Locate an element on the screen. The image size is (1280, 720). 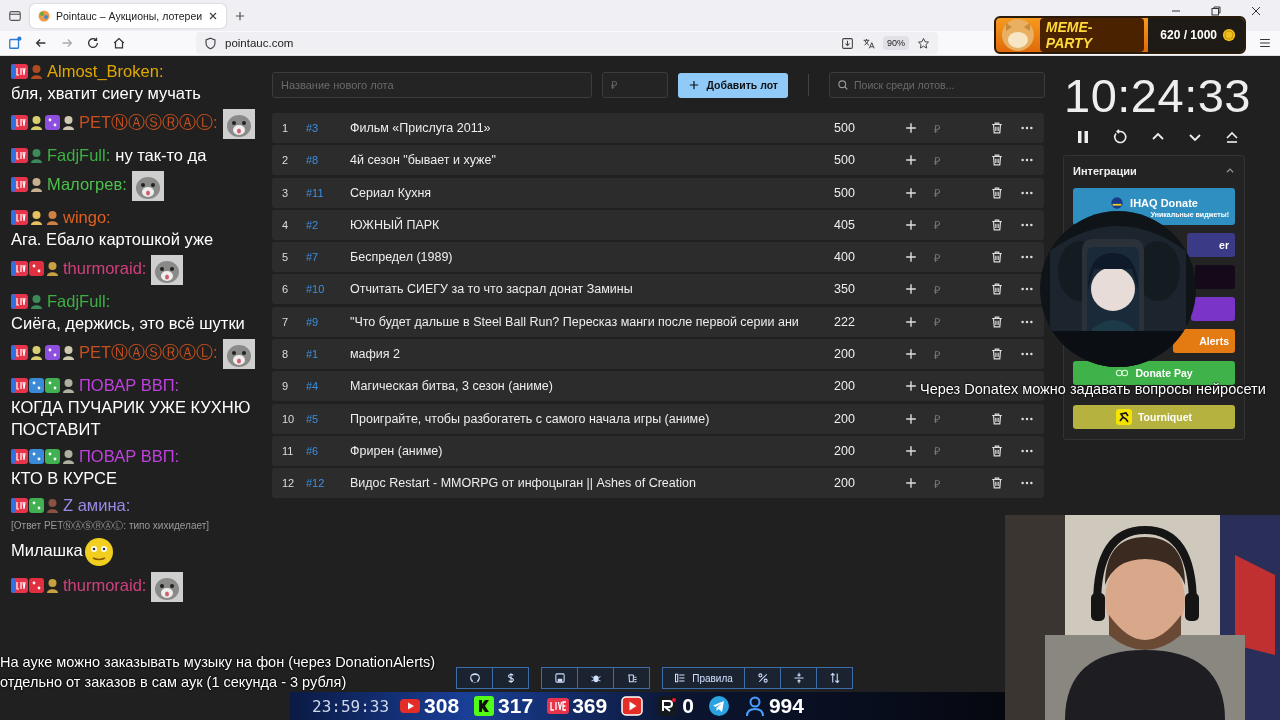
lot-name-field: Название нового лота is located at coordinates (432, 85).